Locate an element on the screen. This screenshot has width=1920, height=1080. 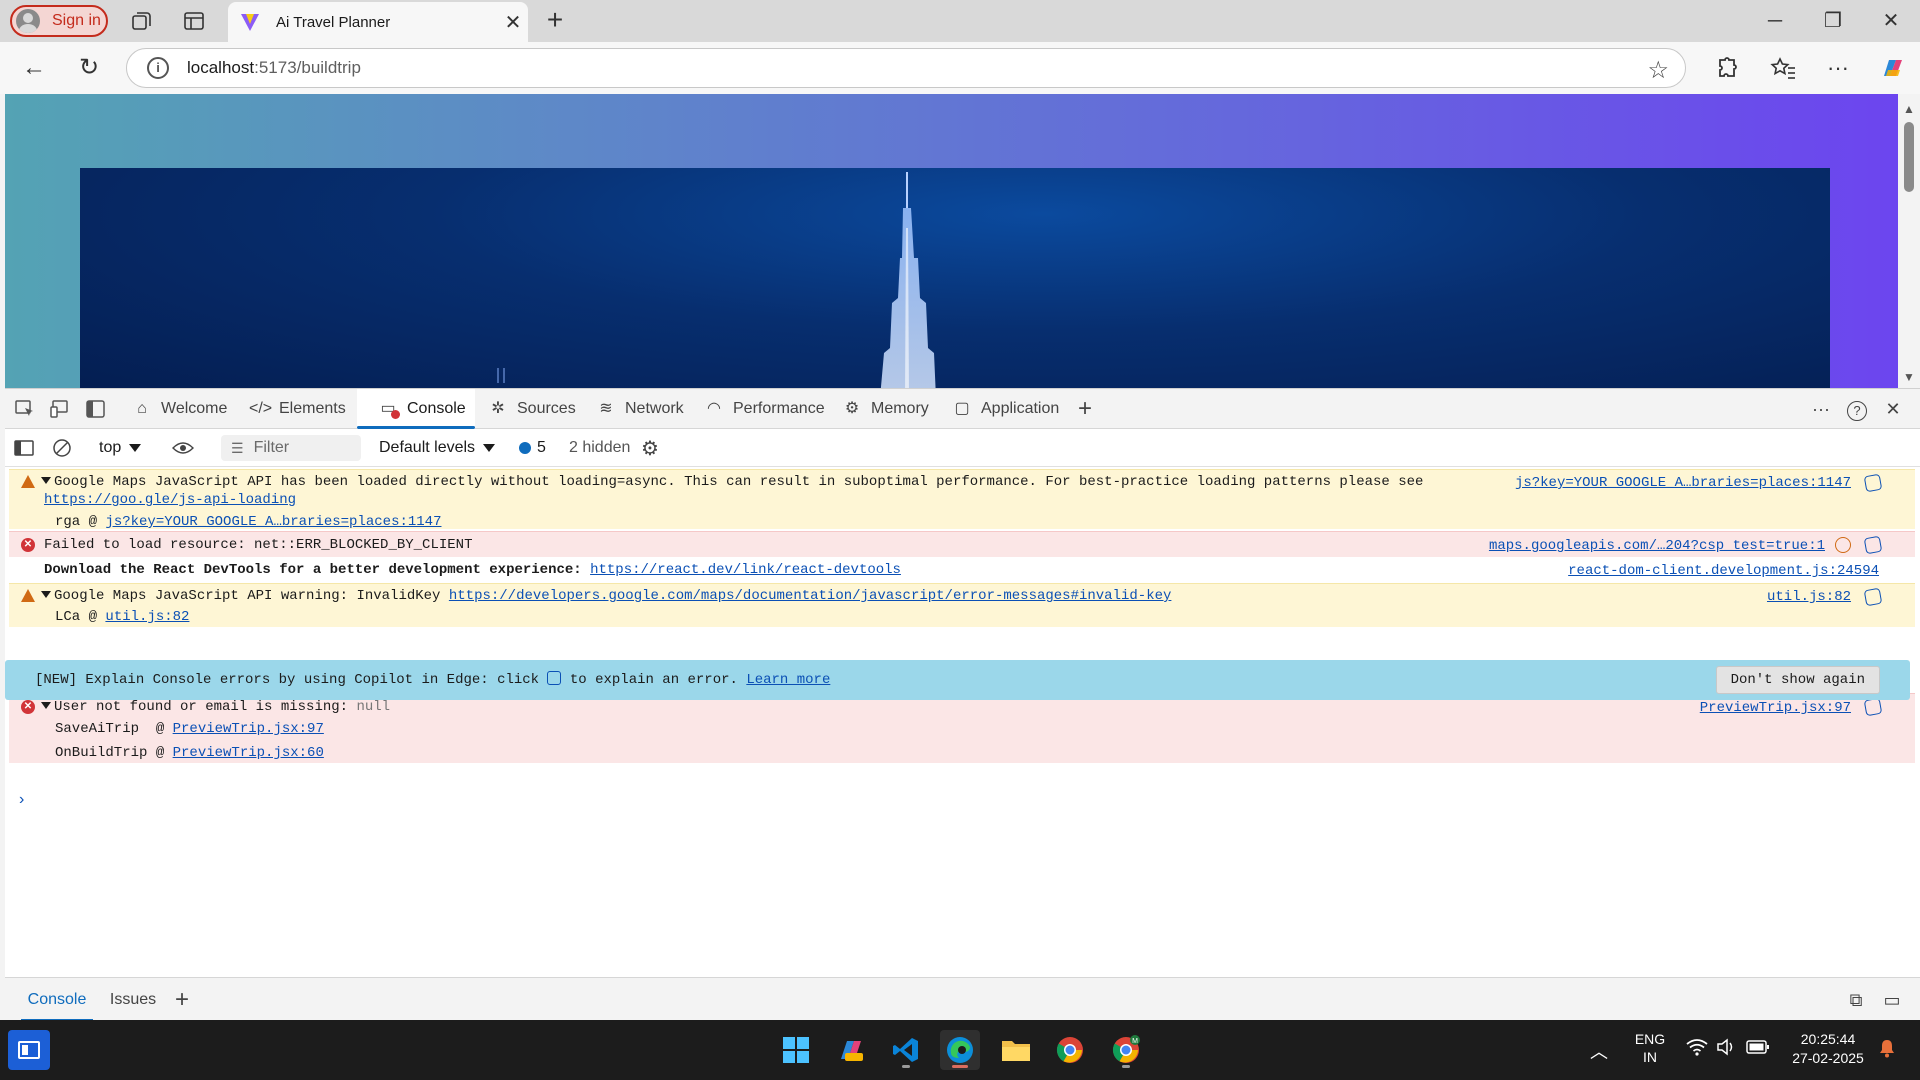
drawer-tab-console: Console is located at coordinates (57, 1000).